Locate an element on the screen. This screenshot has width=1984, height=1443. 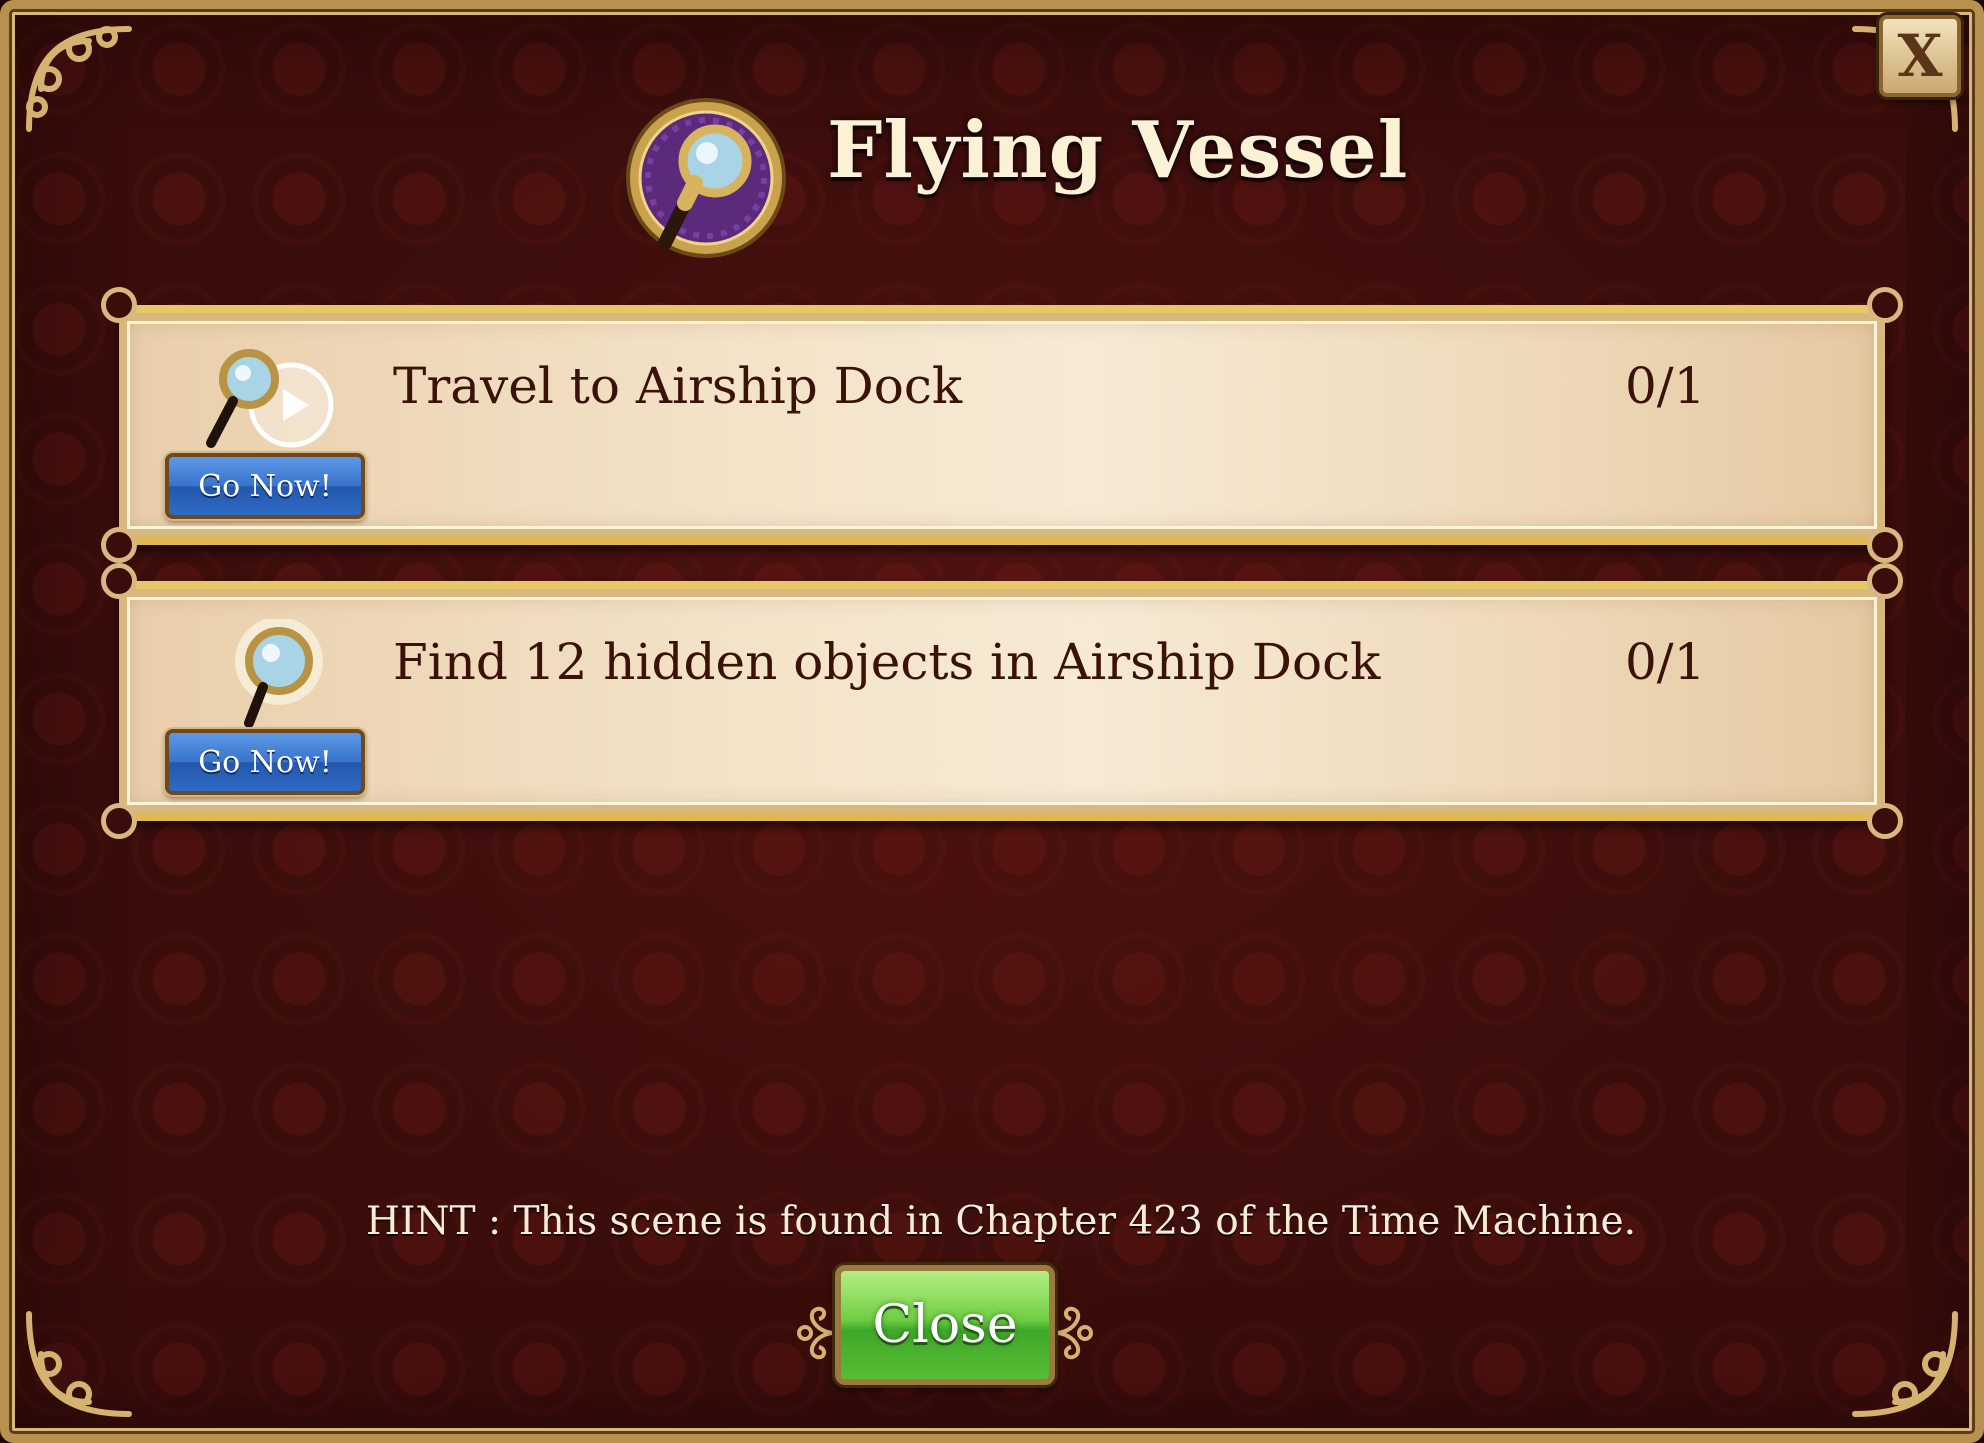
magnifying-glass-icon is located at coordinates (706, 178).